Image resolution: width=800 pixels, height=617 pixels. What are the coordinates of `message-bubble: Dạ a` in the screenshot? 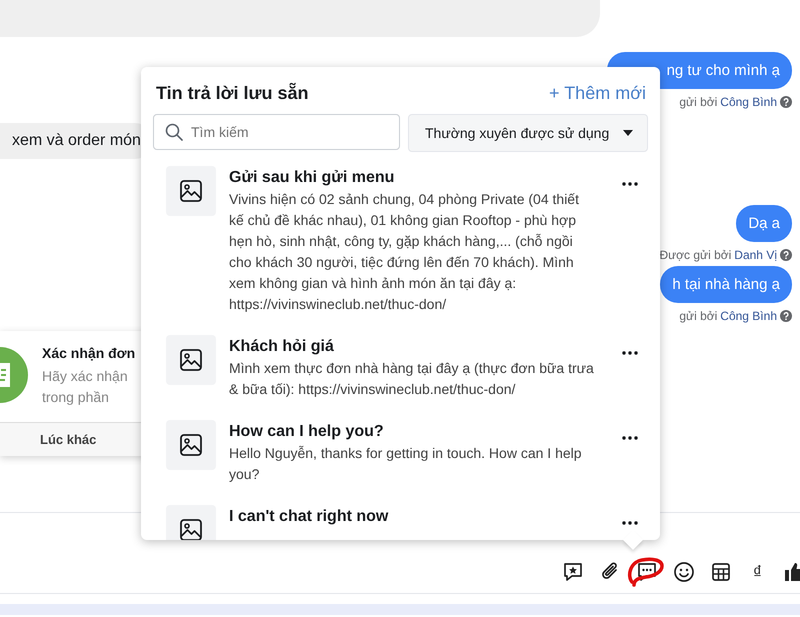 It's located at (764, 223).